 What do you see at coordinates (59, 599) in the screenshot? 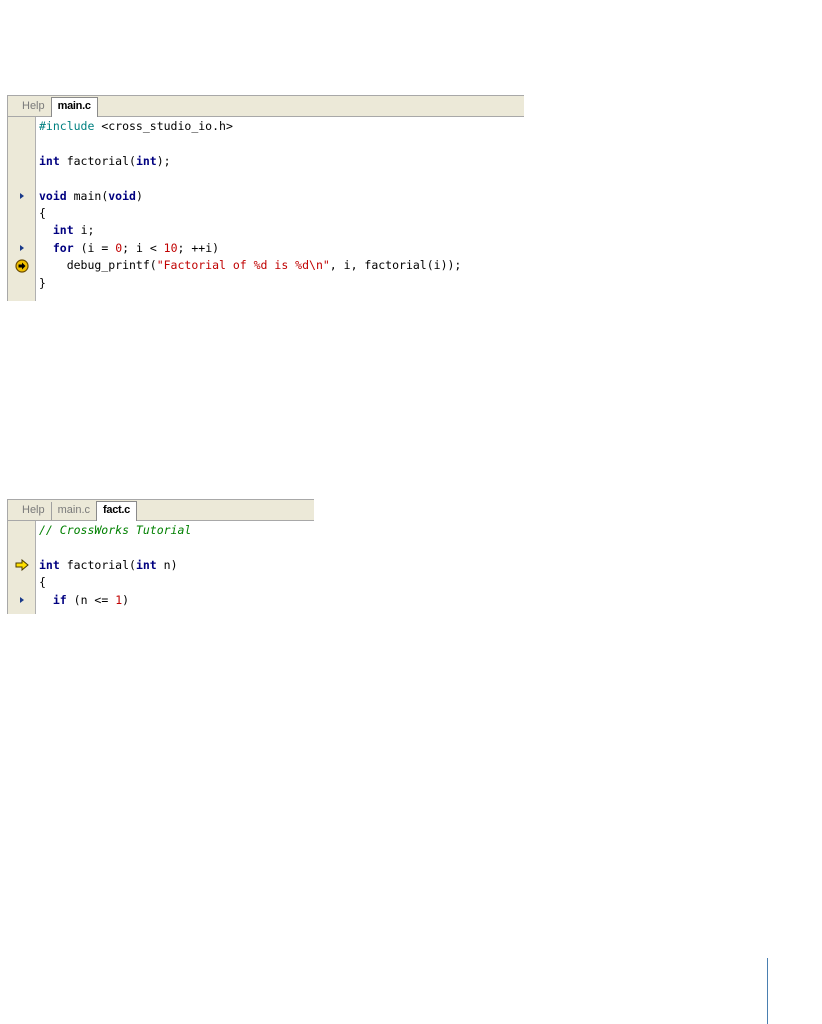
I see `code-token: if` at bounding box center [59, 599].